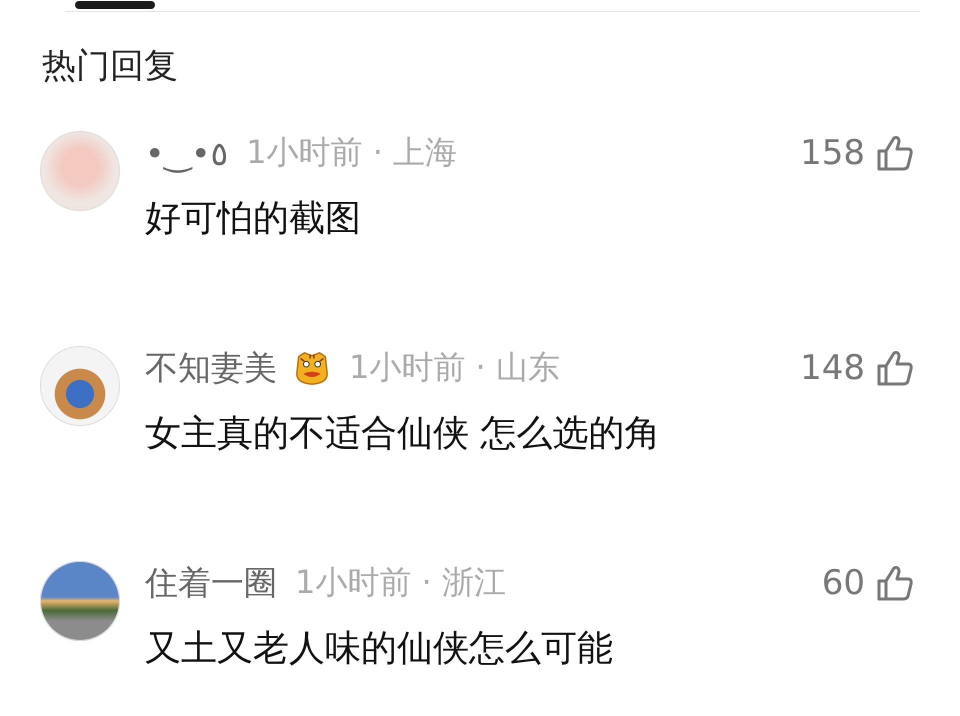 This screenshot has width=960, height=716. Describe the element at coordinates (843, 583) in the screenshot. I see `like-count: 60` at that location.